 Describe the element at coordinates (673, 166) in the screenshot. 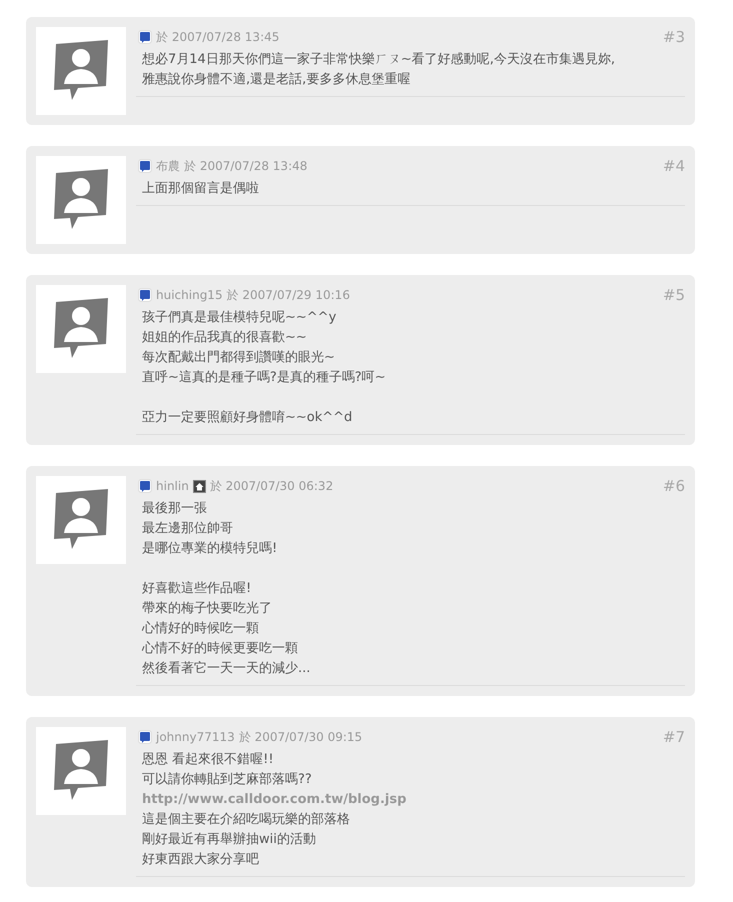

I see `comment-number: #4` at that location.